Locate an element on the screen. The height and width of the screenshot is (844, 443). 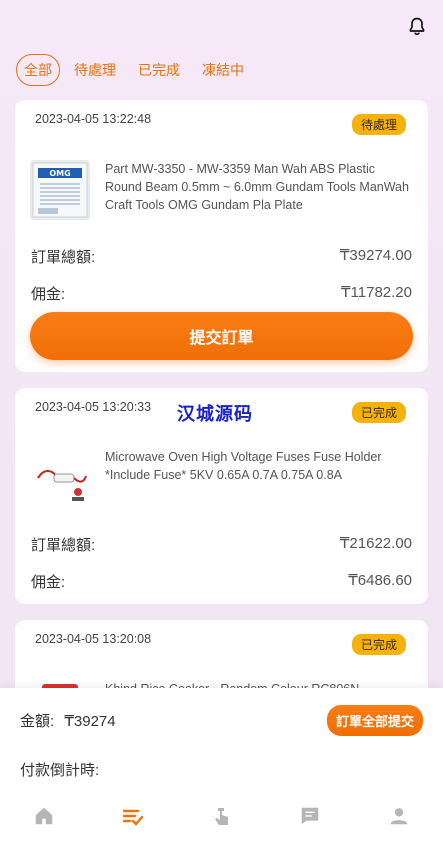
nav-grab is located at coordinates (221, 816).